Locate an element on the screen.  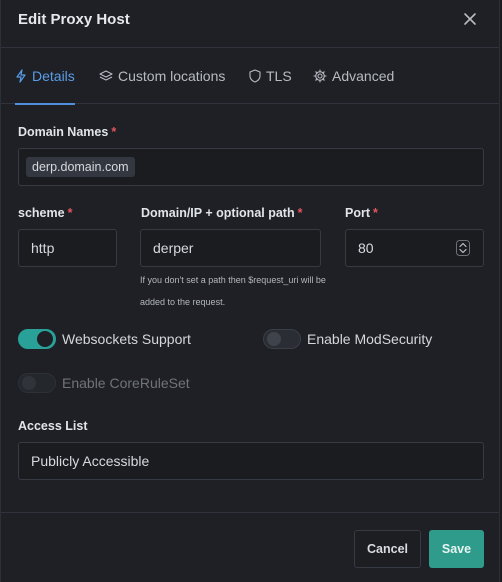
tab-tls: TLS is located at coordinates (270, 76).